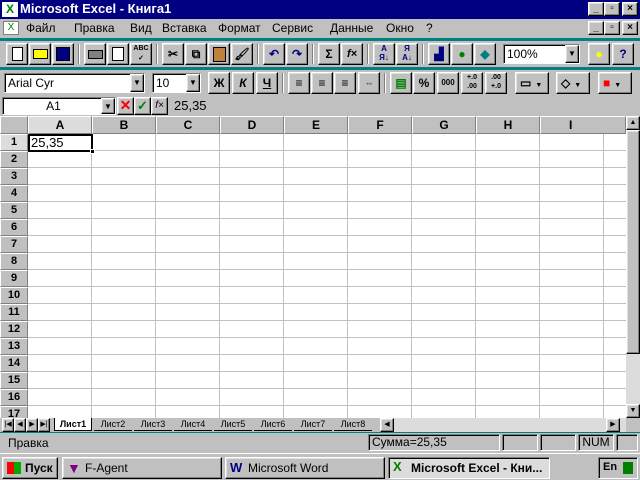 The width and height of the screenshot is (640, 480). Describe the element at coordinates (233, 424) in the screenshot. I see `tab-sheet5: Лист5` at that location.